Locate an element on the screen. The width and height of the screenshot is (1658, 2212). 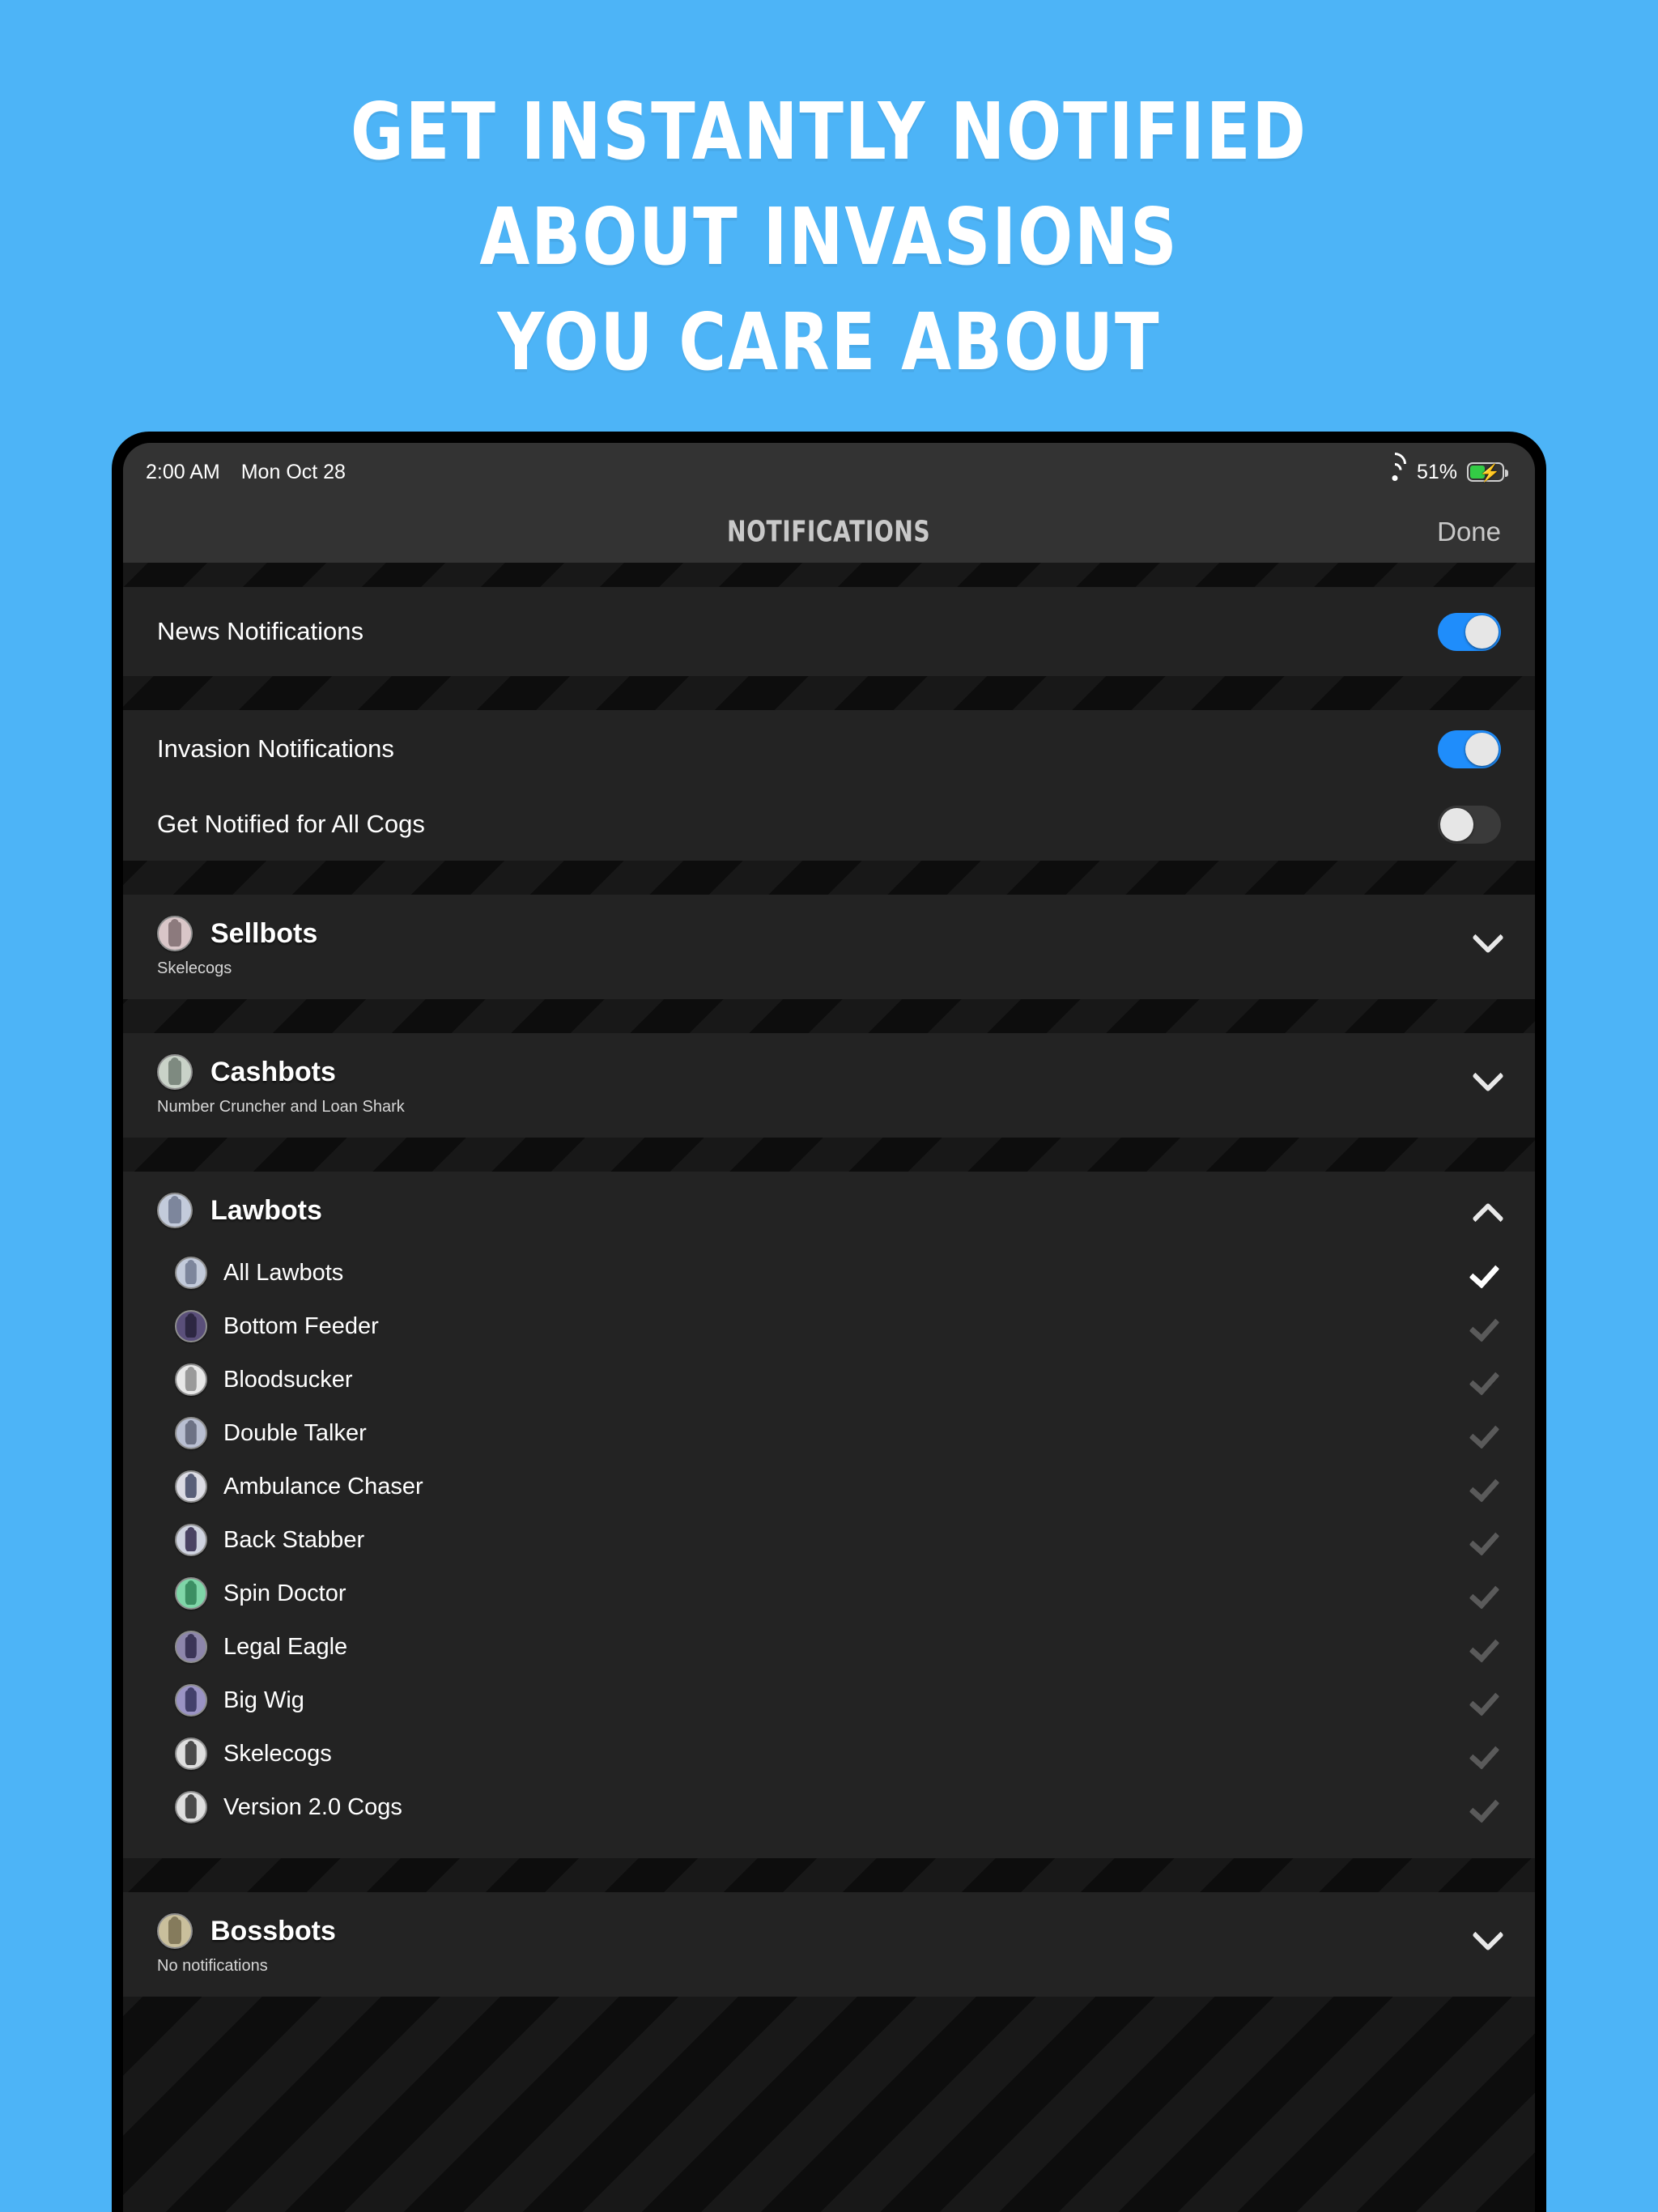
news-notifications-card: News Notifications is located at coordinates (829, 632).